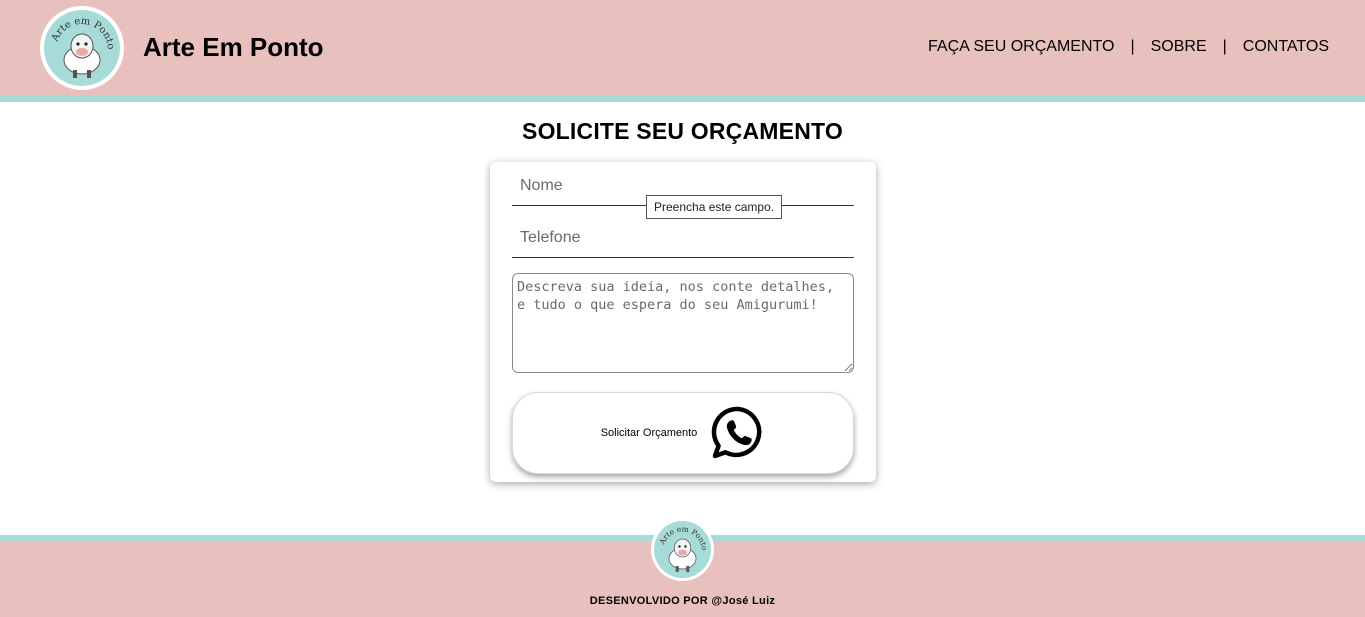 The width and height of the screenshot is (1365, 617). I want to click on nav-link-sobre: SOBRE, so click(1179, 47).